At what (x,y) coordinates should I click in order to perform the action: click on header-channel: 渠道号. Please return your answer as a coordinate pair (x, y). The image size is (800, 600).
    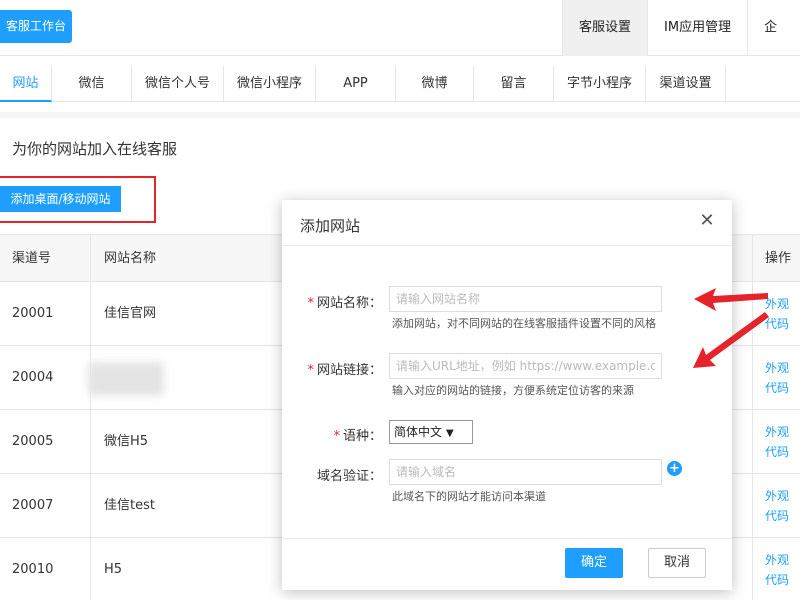
    Looking at the image, I should click on (32, 258).